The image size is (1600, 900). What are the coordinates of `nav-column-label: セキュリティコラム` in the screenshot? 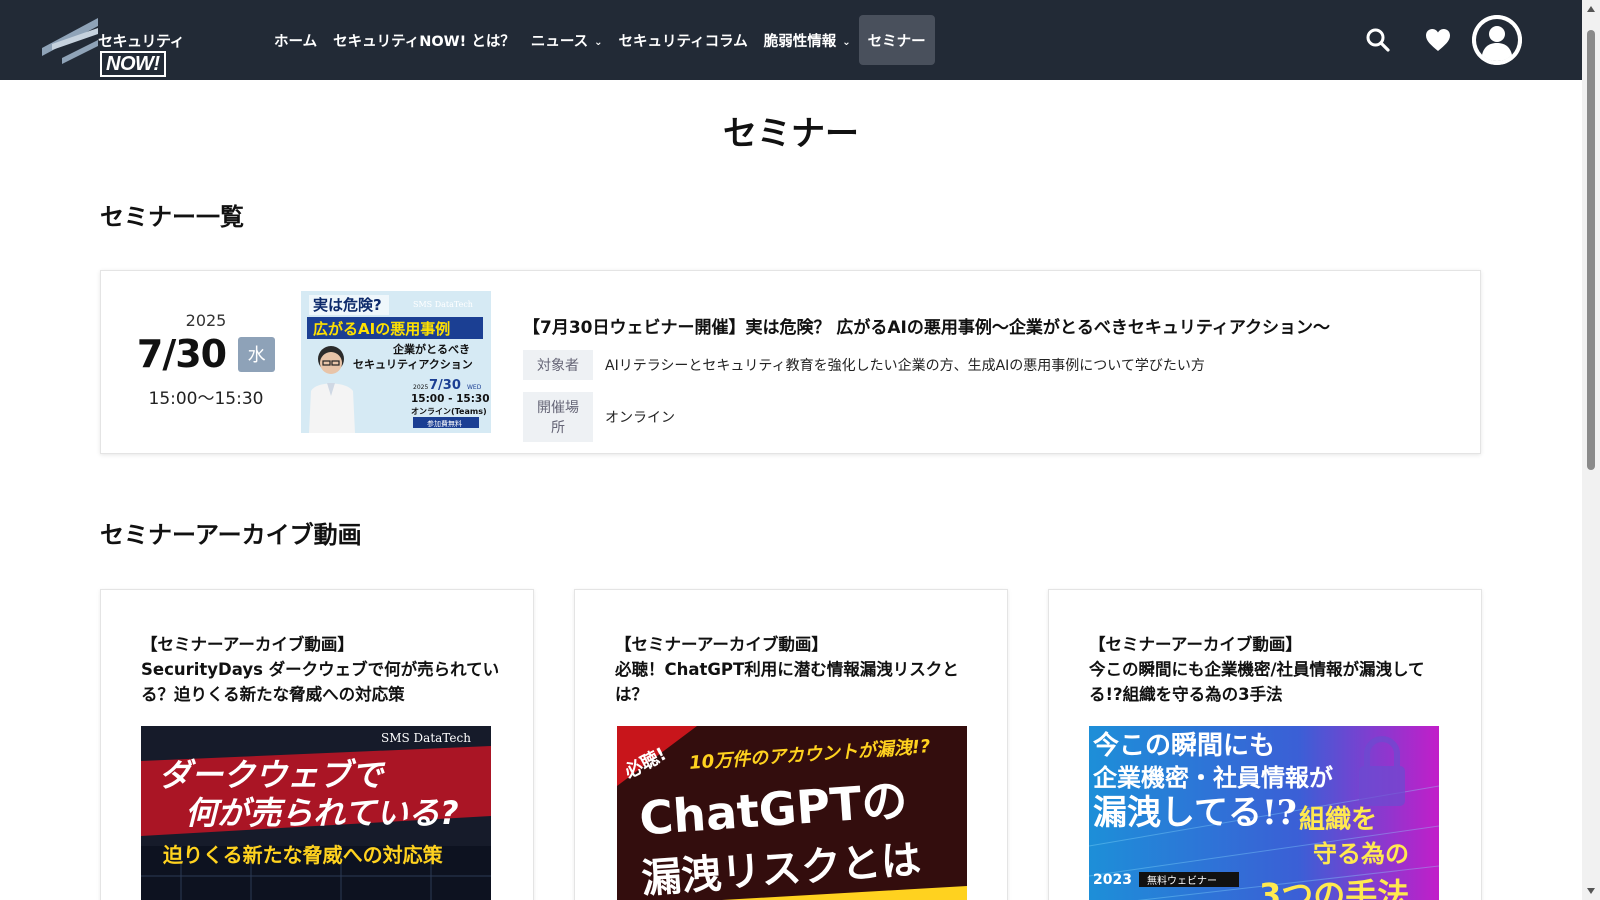 It's located at (683, 41).